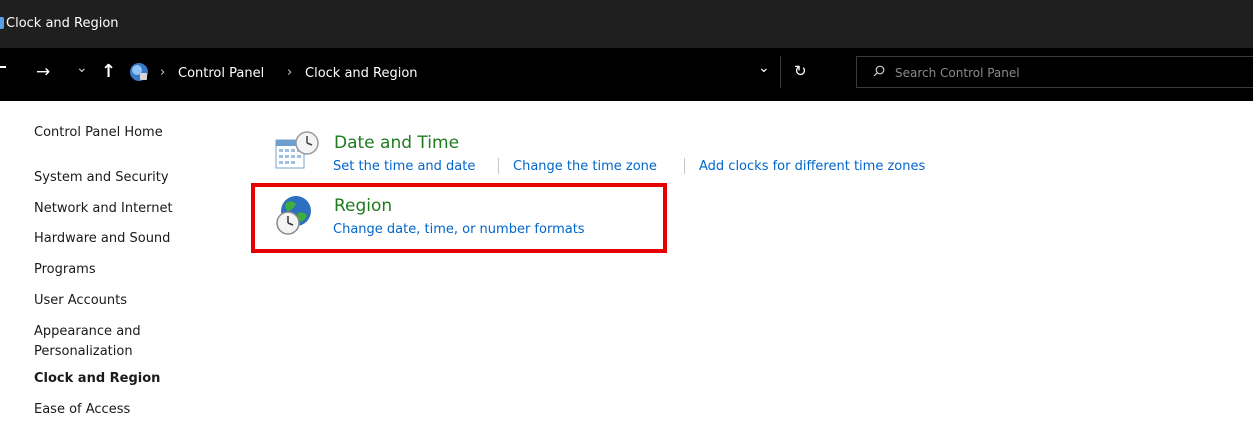  What do you see at coordinates (87, 331) in the screenshot?
I see `sidebar-item-appearance-line-1: Appearance and` at bounding box center [87, 331].